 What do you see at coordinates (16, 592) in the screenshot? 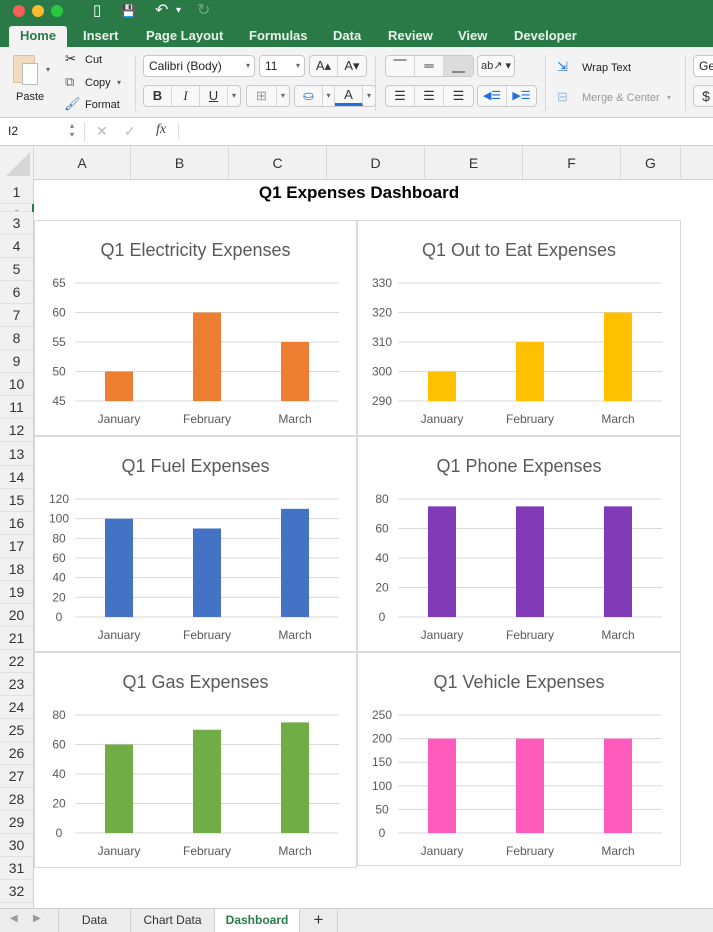
I see `row-header-19: 19` at bounding box center [16, 592].